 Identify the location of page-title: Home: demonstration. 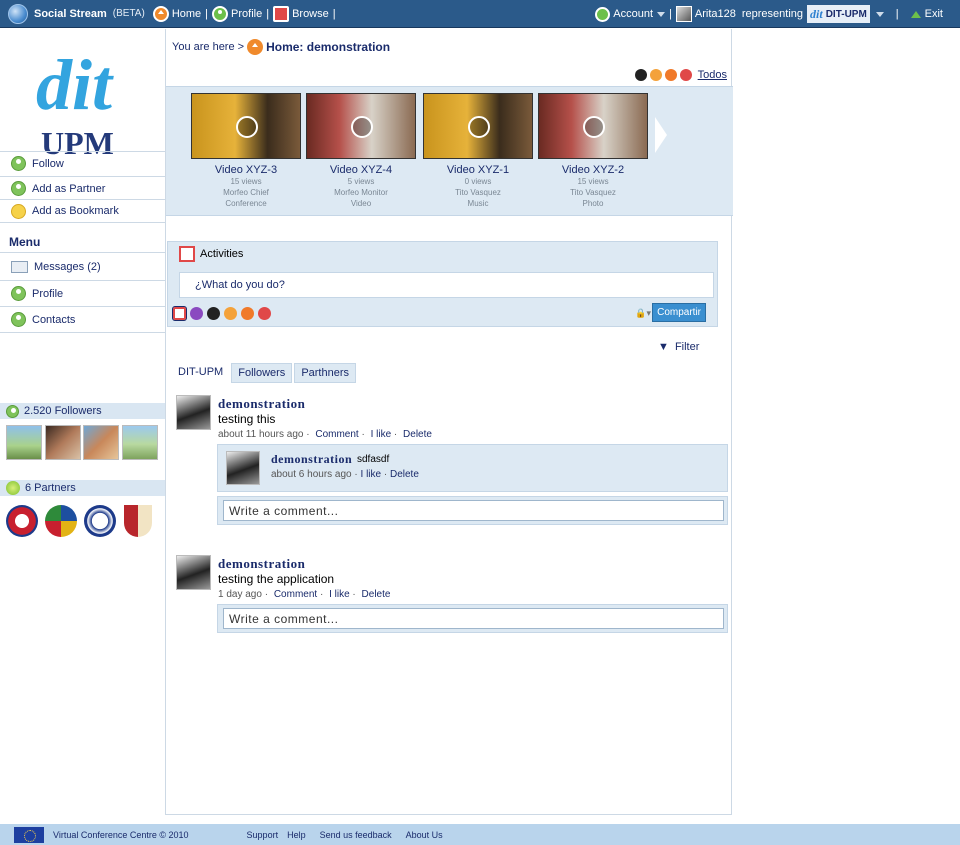
(328, 47).